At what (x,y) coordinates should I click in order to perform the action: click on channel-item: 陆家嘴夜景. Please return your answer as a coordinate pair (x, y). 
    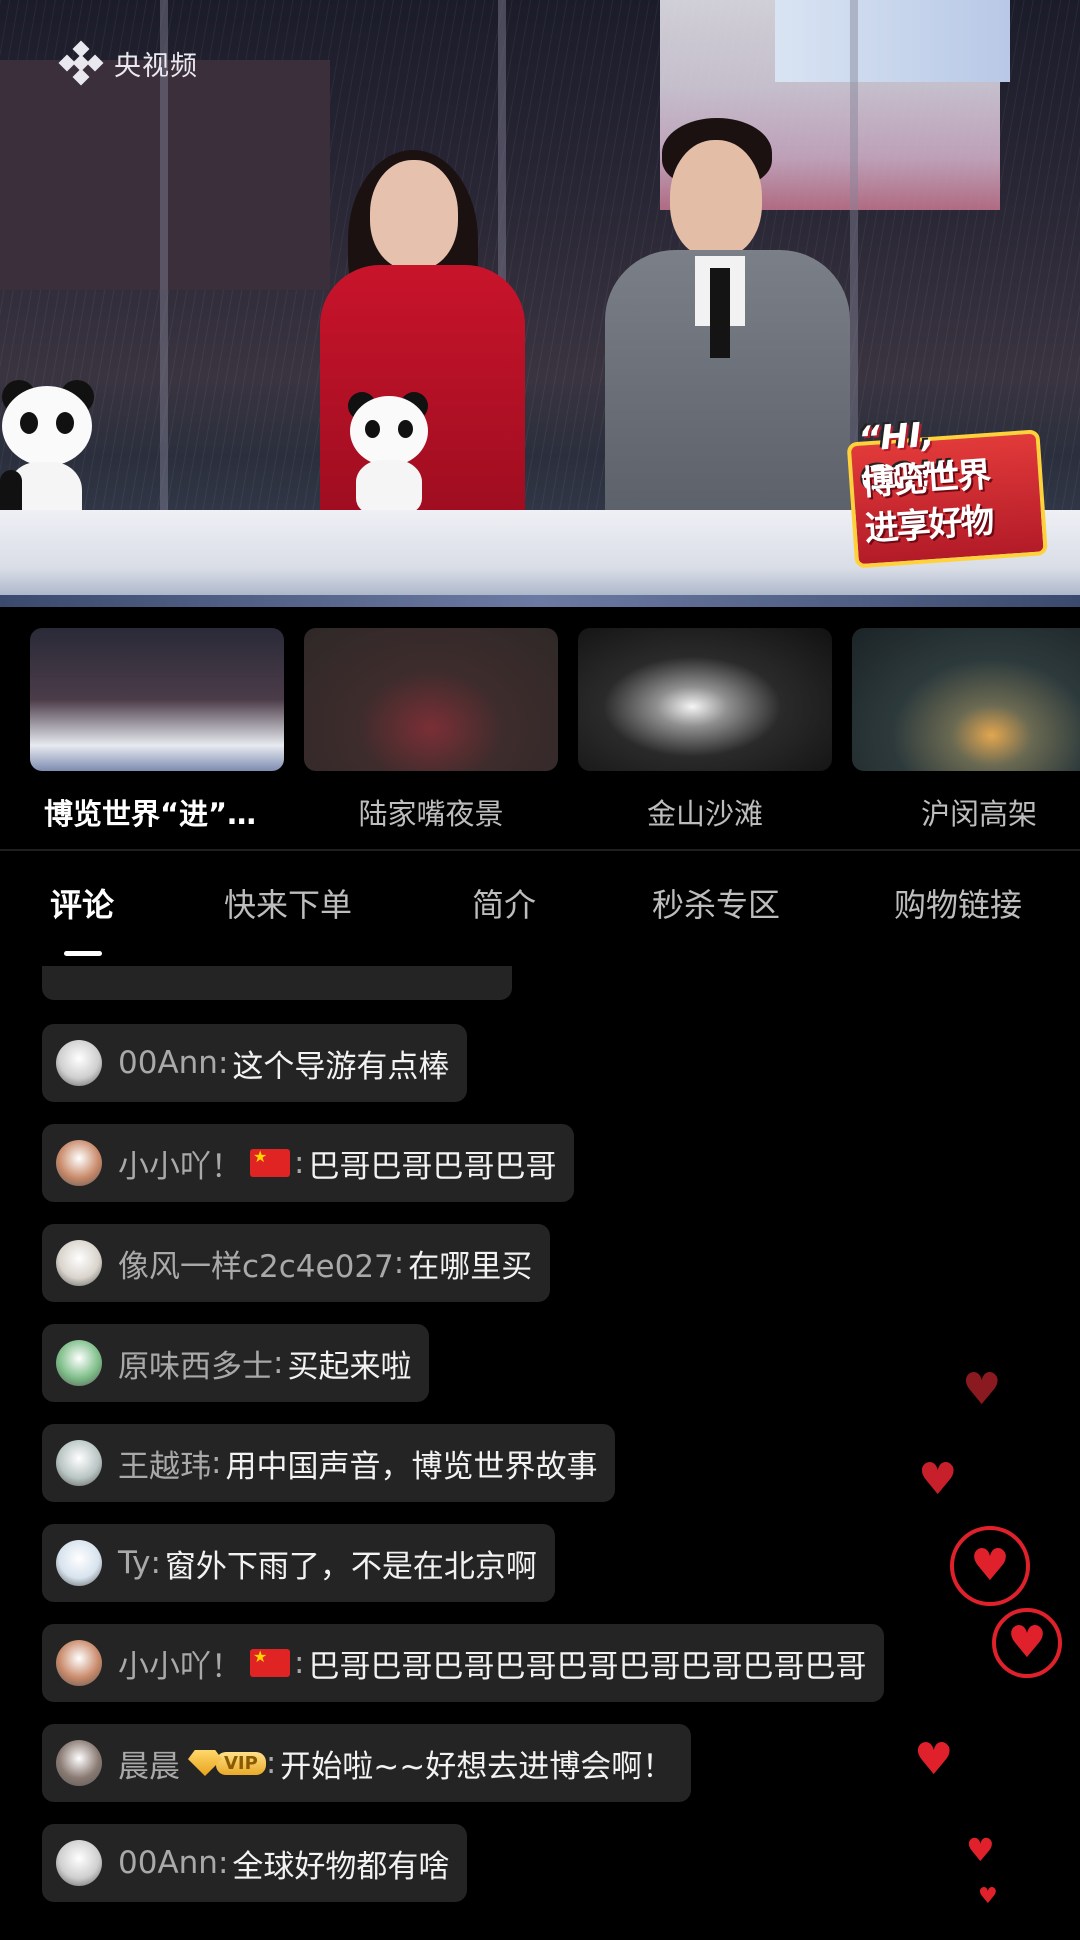
    Looking at the image, I should click on (431, 730).